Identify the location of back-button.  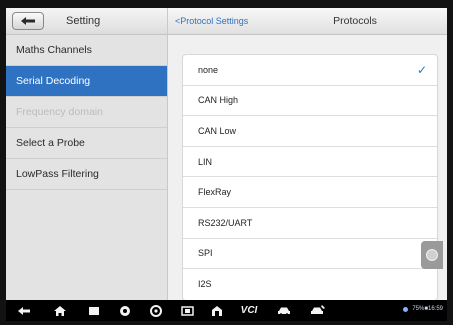
(28, 21).